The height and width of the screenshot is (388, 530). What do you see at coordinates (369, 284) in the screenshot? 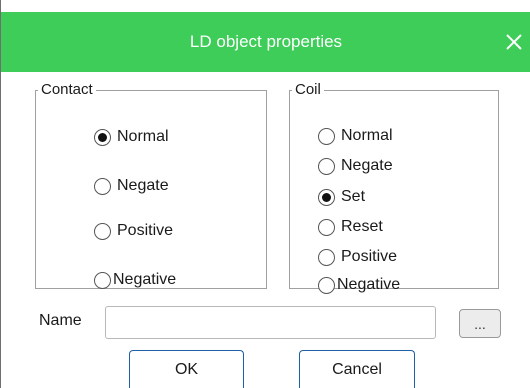
I see `coil-negative-label: Negative` at bounding box center [369, 284].